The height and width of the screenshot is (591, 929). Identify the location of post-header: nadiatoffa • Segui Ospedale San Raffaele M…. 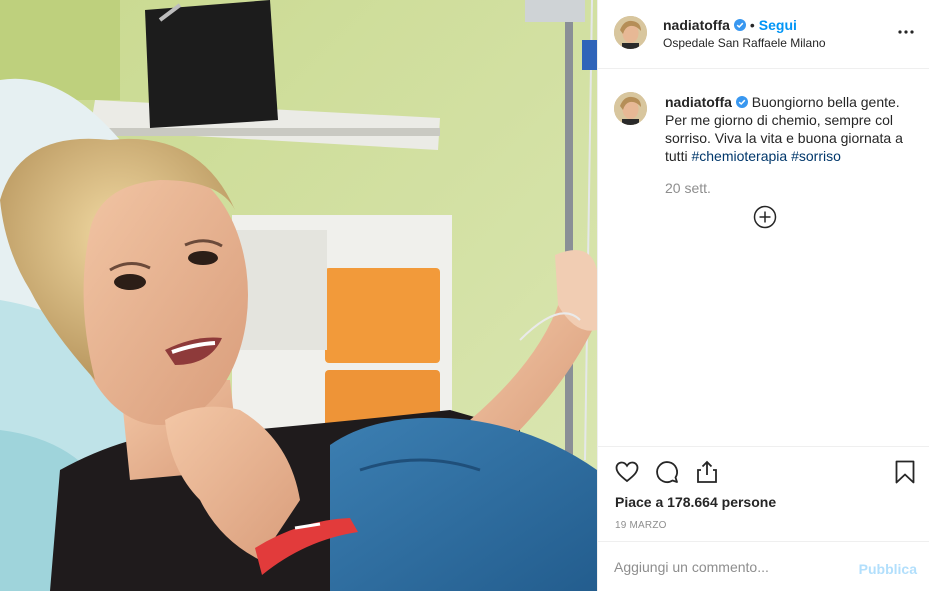
(763, 34).